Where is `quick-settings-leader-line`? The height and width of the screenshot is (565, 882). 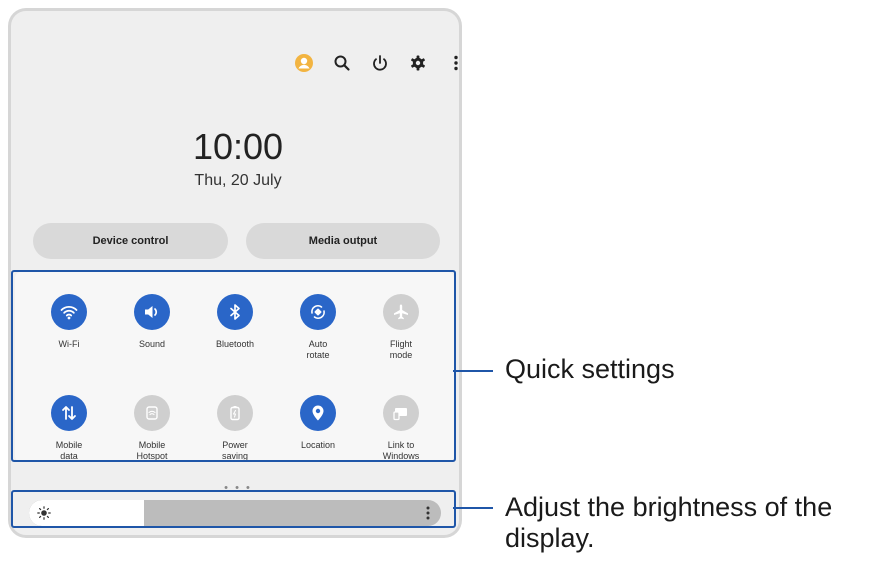
quick-settings-leader-line is located at coordinates (473, 371).